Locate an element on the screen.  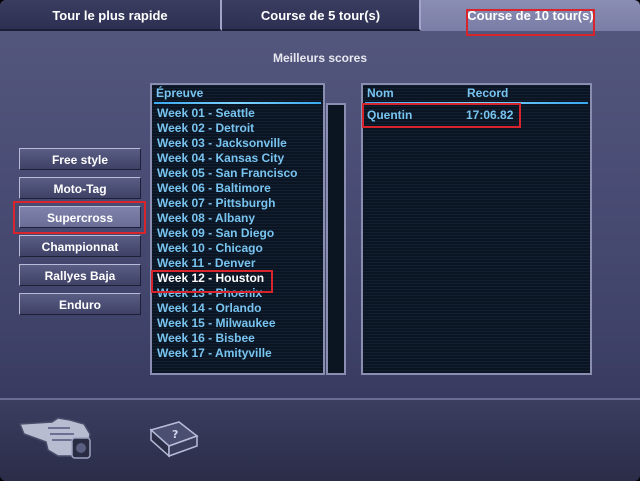
menu-rallyes-baja: Rallyes Baja is located at coordinates (80, 275).